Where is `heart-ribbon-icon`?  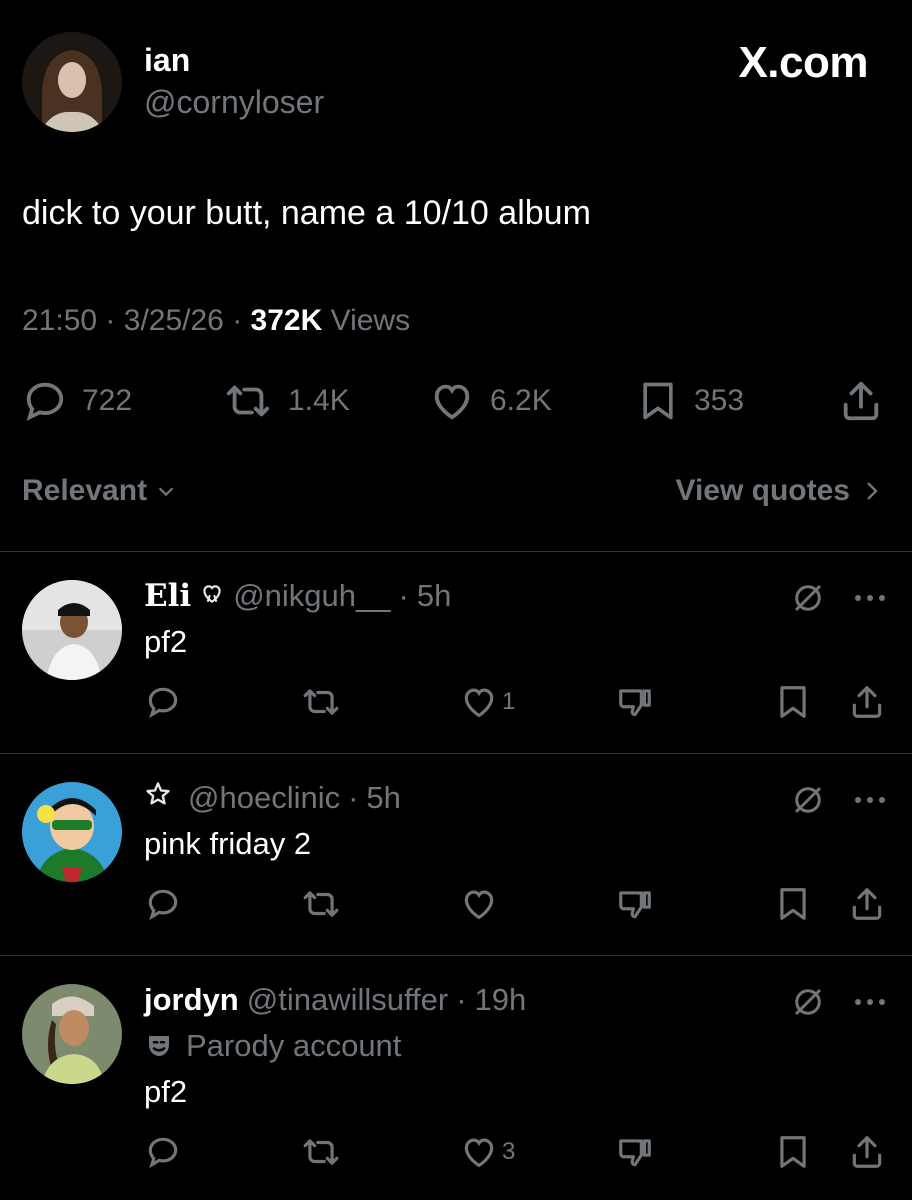
heart-ribbon-icon is located at coordinates (212, 594).